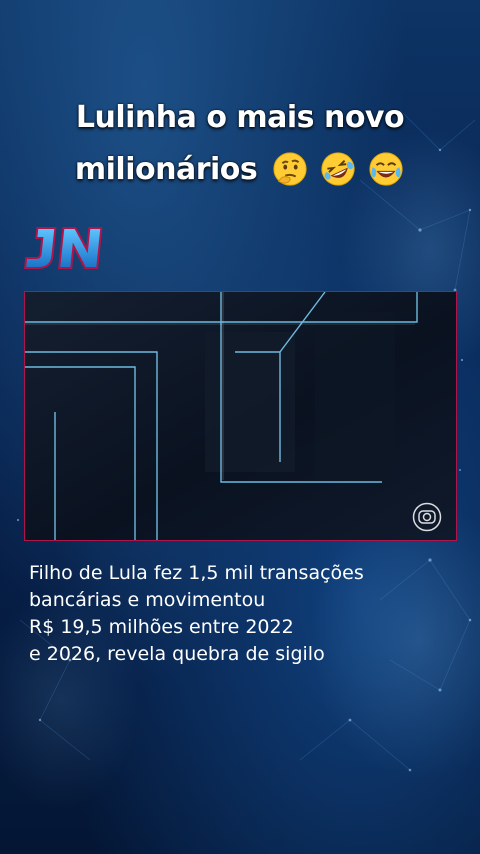  What do you see at coordinates (63, 248) in the screenshot?
I see `jn-logo` at bounding box center [63, 248].